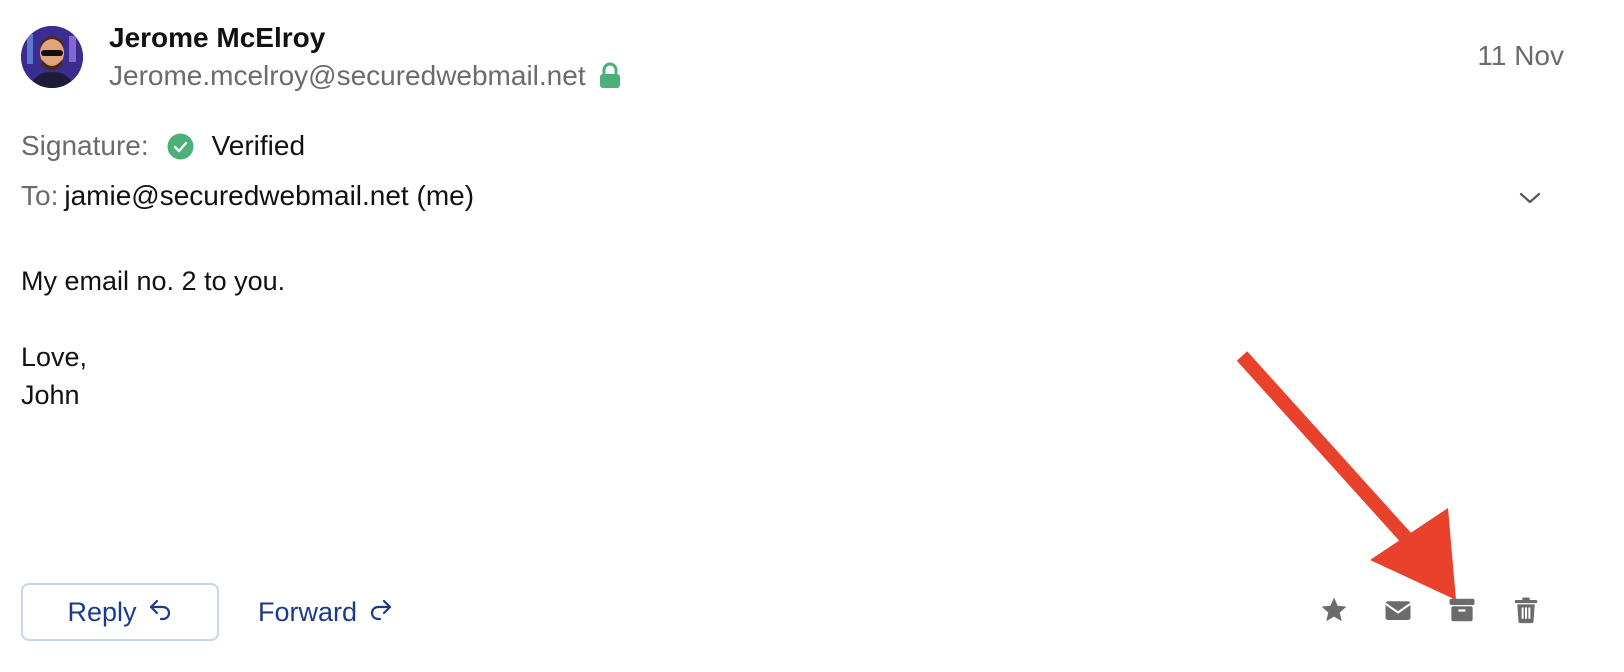 This screenshot has width=1624, height=672. Describe the element at coordinates (1334, 610) in the screenshot. I see `star-icon` at that location.